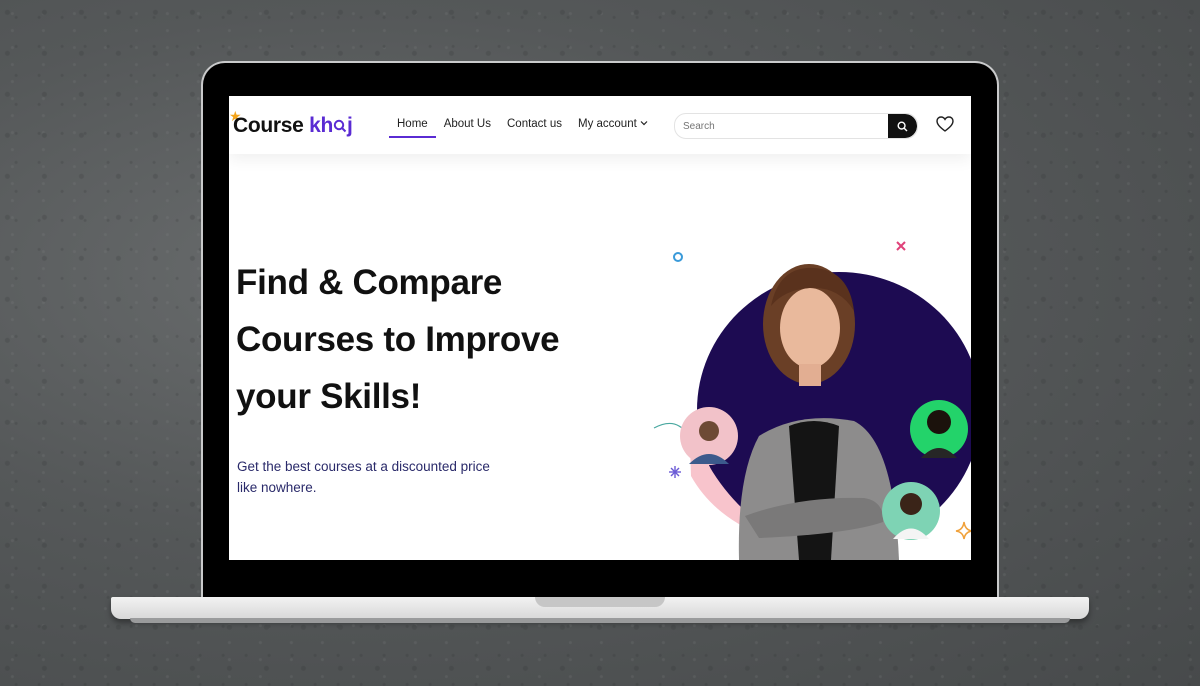  Describe the element at coordinates (600, 620) in the screenshot. I see `laptop-foot` at that location.